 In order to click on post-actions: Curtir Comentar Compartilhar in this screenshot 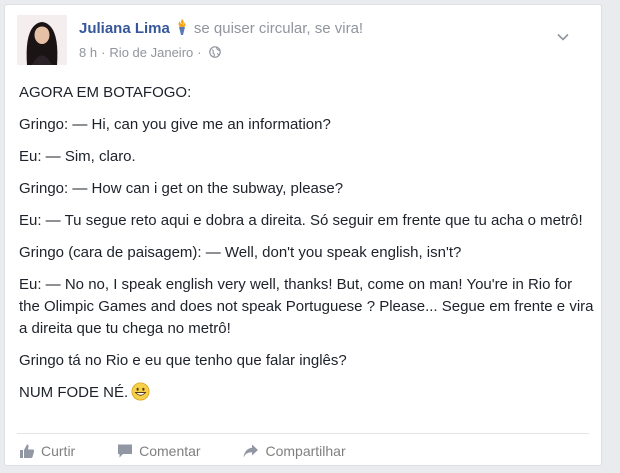, I will do `click(201, 451)`.